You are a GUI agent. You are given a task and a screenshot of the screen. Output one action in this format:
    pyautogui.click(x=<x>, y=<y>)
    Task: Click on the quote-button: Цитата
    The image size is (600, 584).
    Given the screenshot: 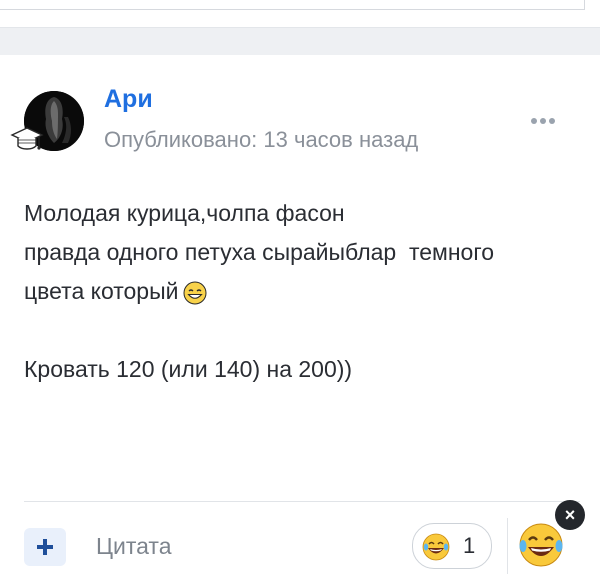 What is the action you would take?
    pyautogui.click(x=134, y=546)
    